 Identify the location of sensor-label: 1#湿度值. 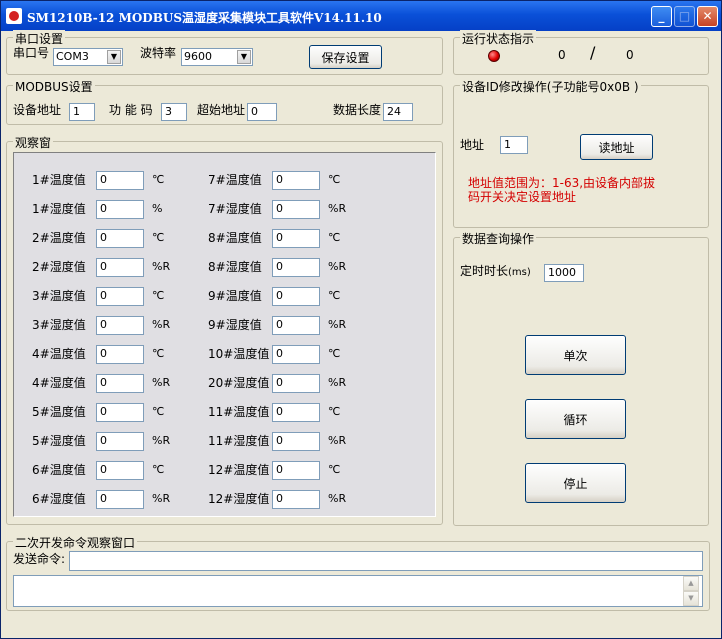
(59, 209).